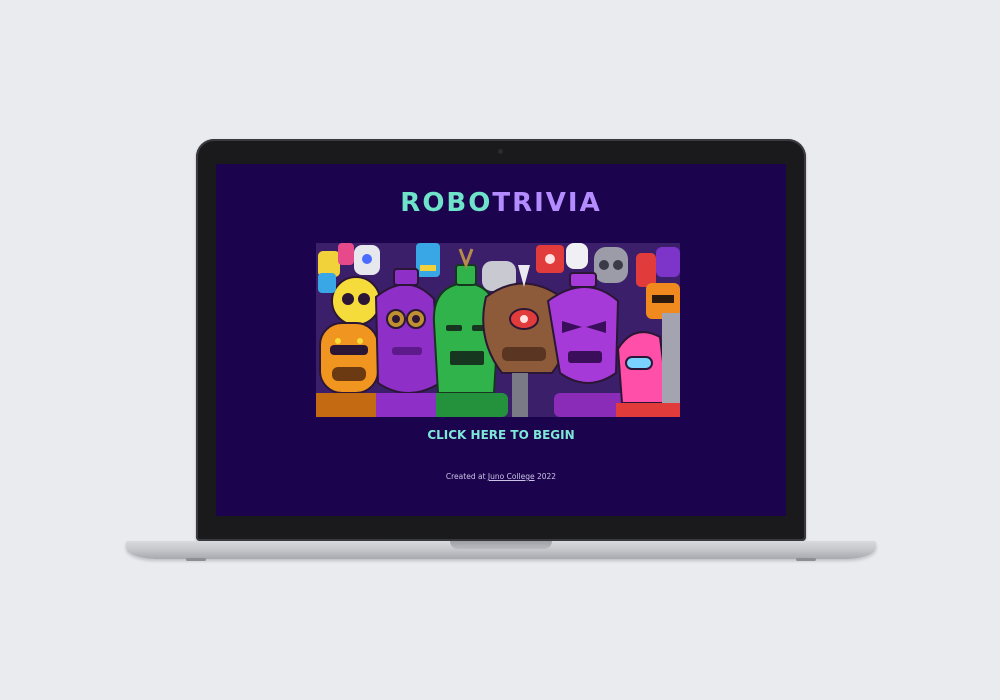  I want to click on juno-college-link: Juno College, so click(511, 476).